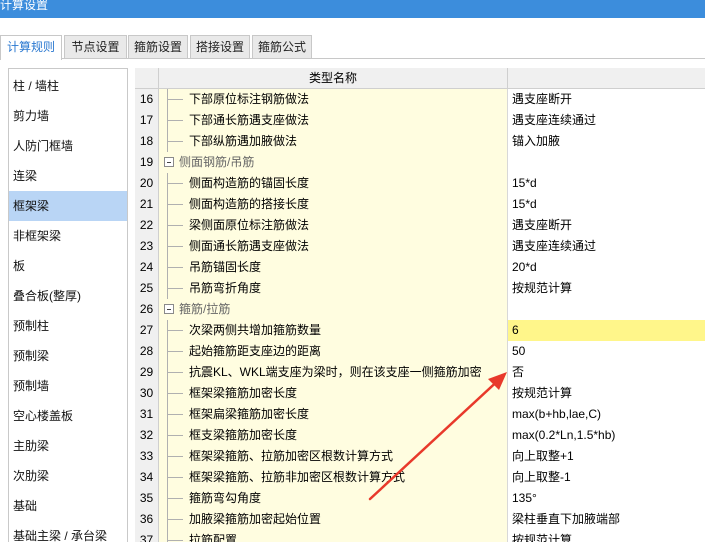  Describe the element at coordinates (420, 330) in the screenshot. I see `table-row: 27 次梁两侧共增加箍筋数量 6` at that location.